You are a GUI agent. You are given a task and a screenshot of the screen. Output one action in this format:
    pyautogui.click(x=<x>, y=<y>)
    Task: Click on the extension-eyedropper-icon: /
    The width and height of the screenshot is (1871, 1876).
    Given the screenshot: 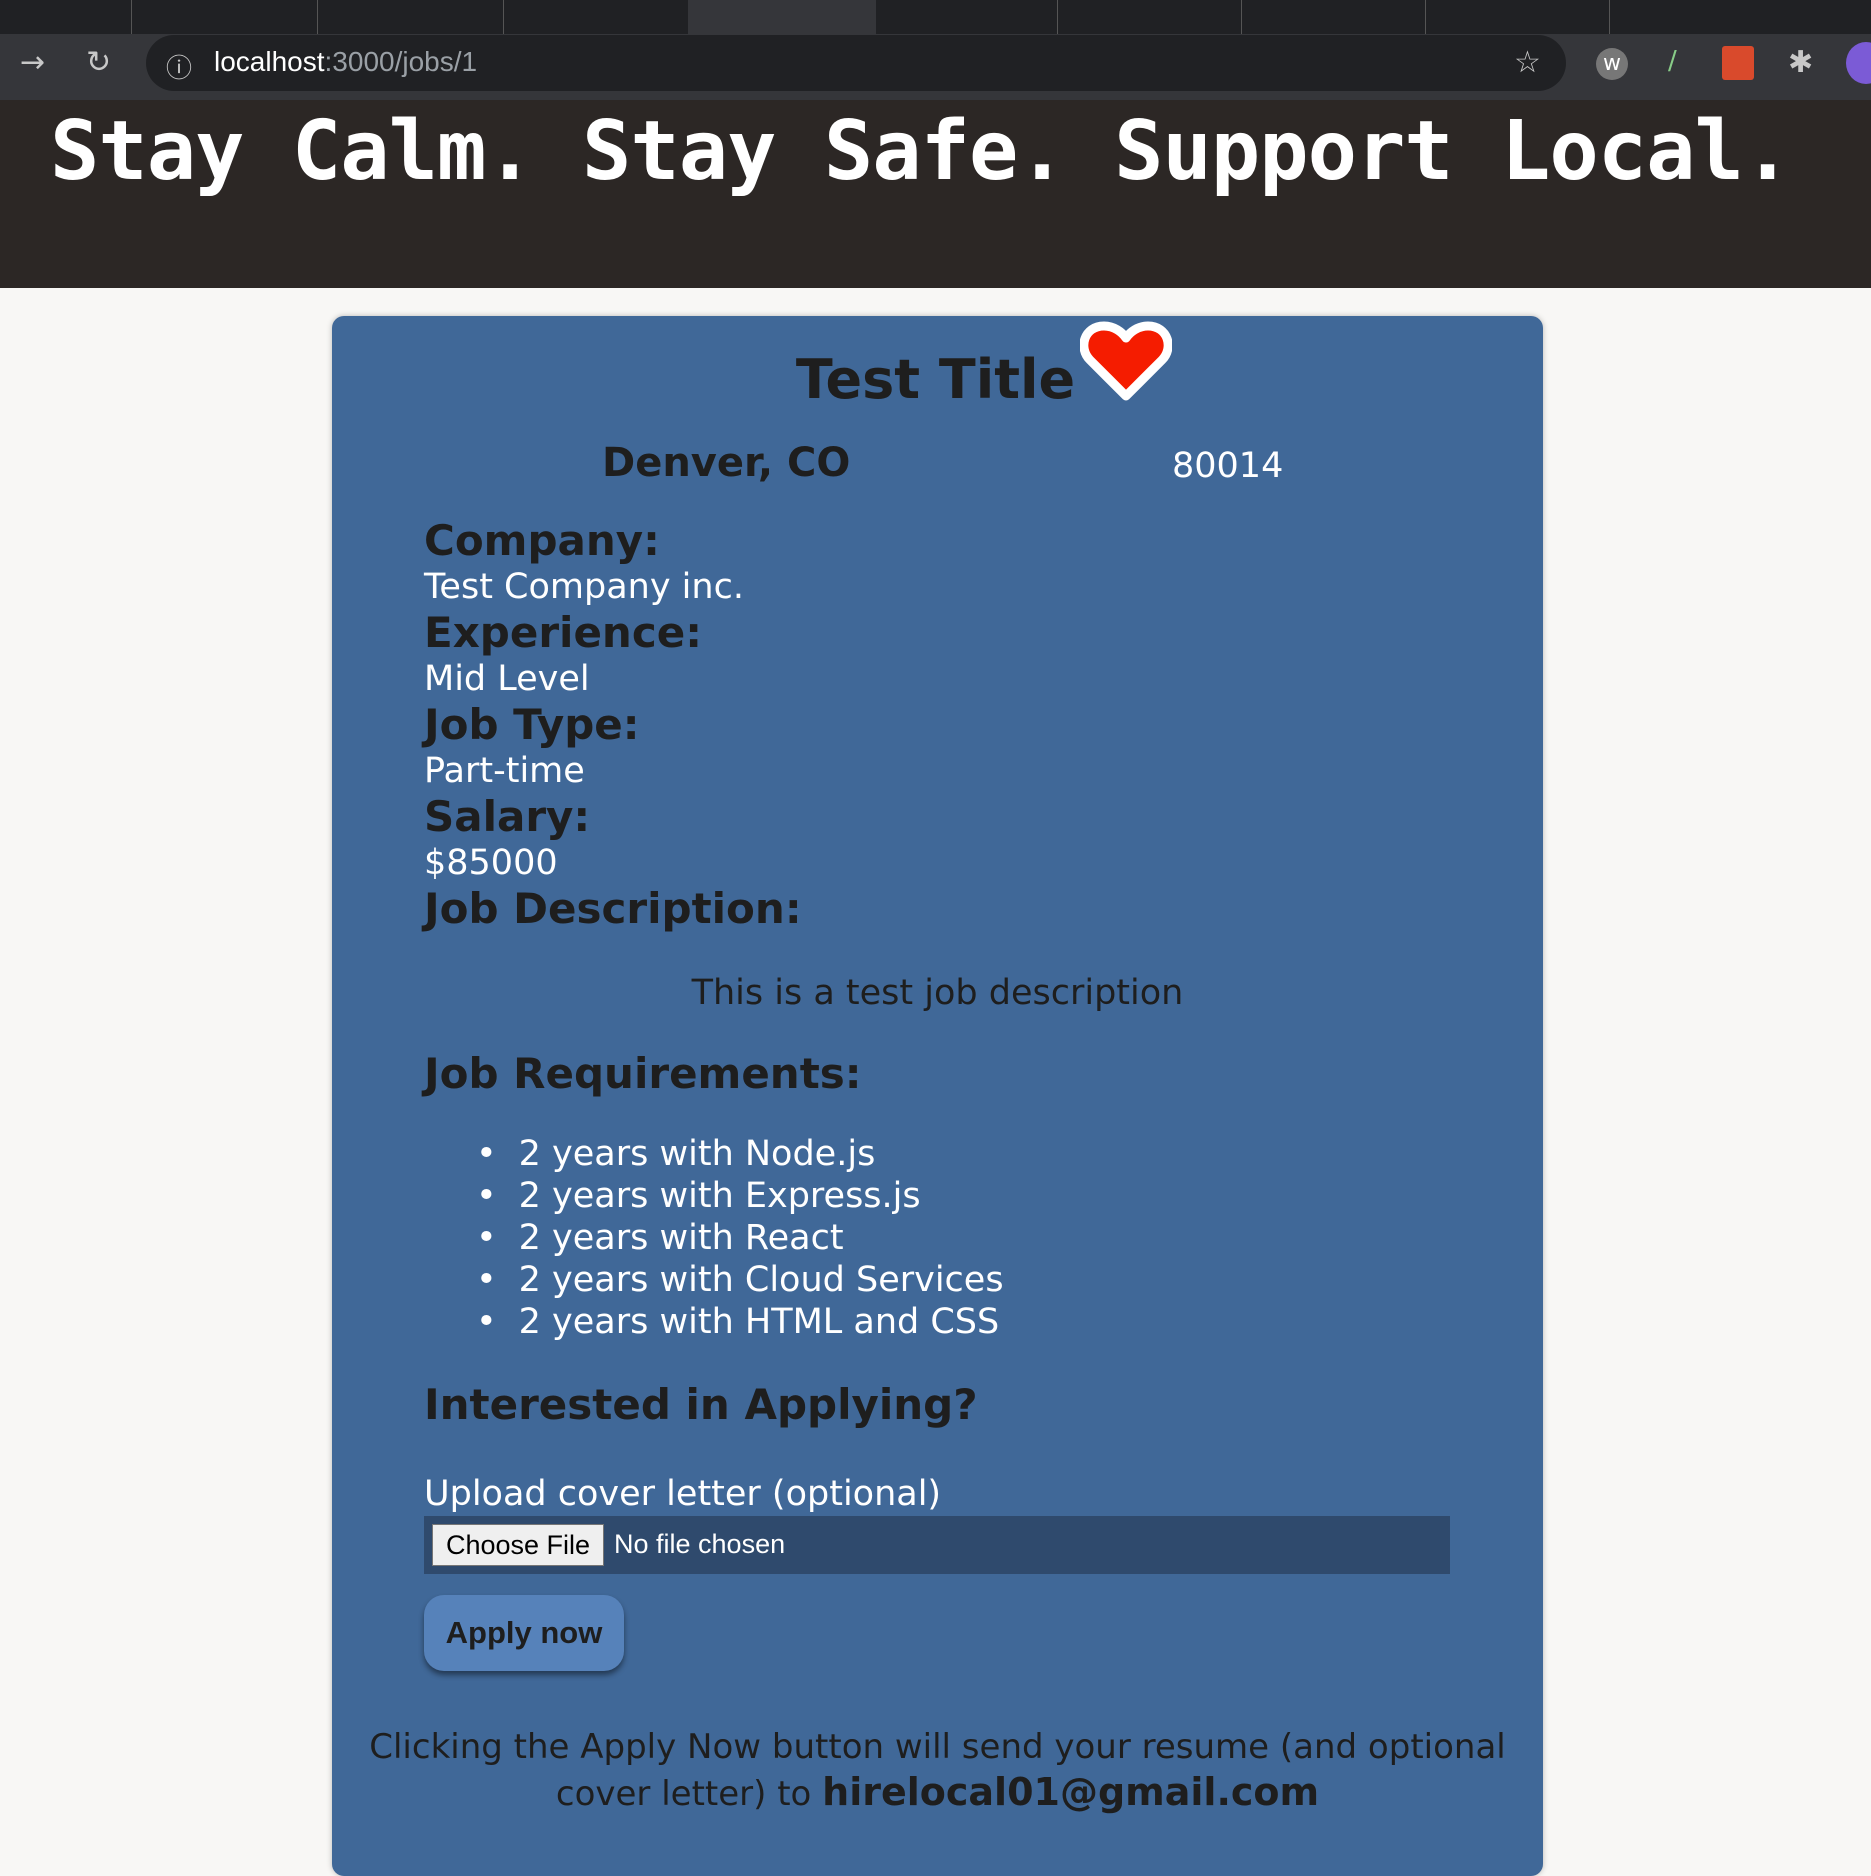 What is the action you would take?
    pyautogui.click(x=1679, y=64)
    